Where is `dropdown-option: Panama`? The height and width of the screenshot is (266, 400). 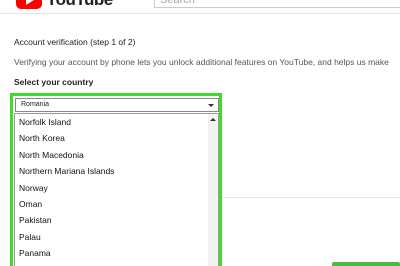
dropdown-option: Panama is located at coordinates (112, 253).